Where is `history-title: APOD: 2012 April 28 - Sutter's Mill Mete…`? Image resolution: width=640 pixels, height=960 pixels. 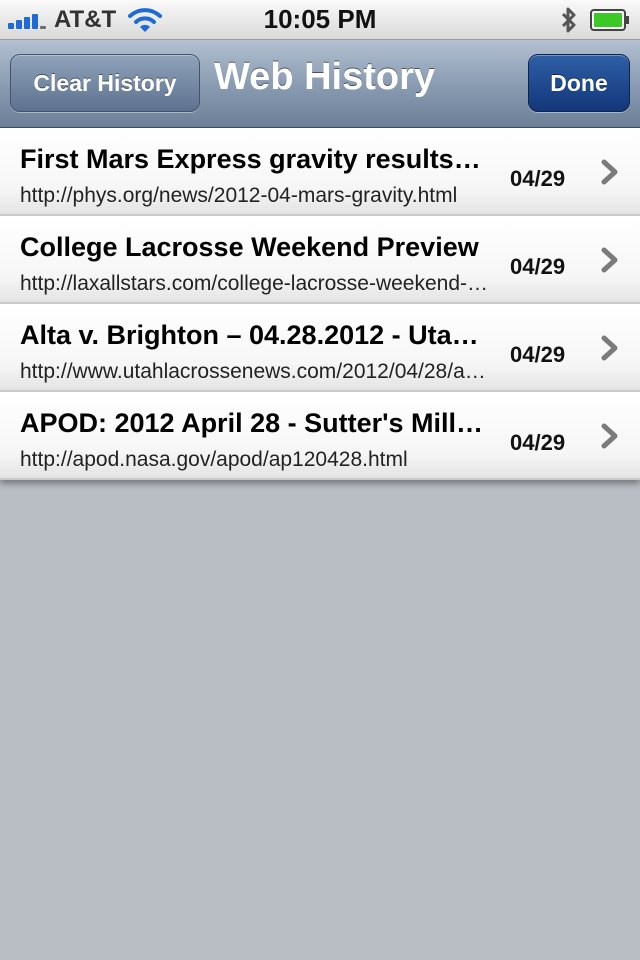
history-title: APOD: 2012 April 28 - Sutter's Mill Mete… is located at coordinates (252, 423).